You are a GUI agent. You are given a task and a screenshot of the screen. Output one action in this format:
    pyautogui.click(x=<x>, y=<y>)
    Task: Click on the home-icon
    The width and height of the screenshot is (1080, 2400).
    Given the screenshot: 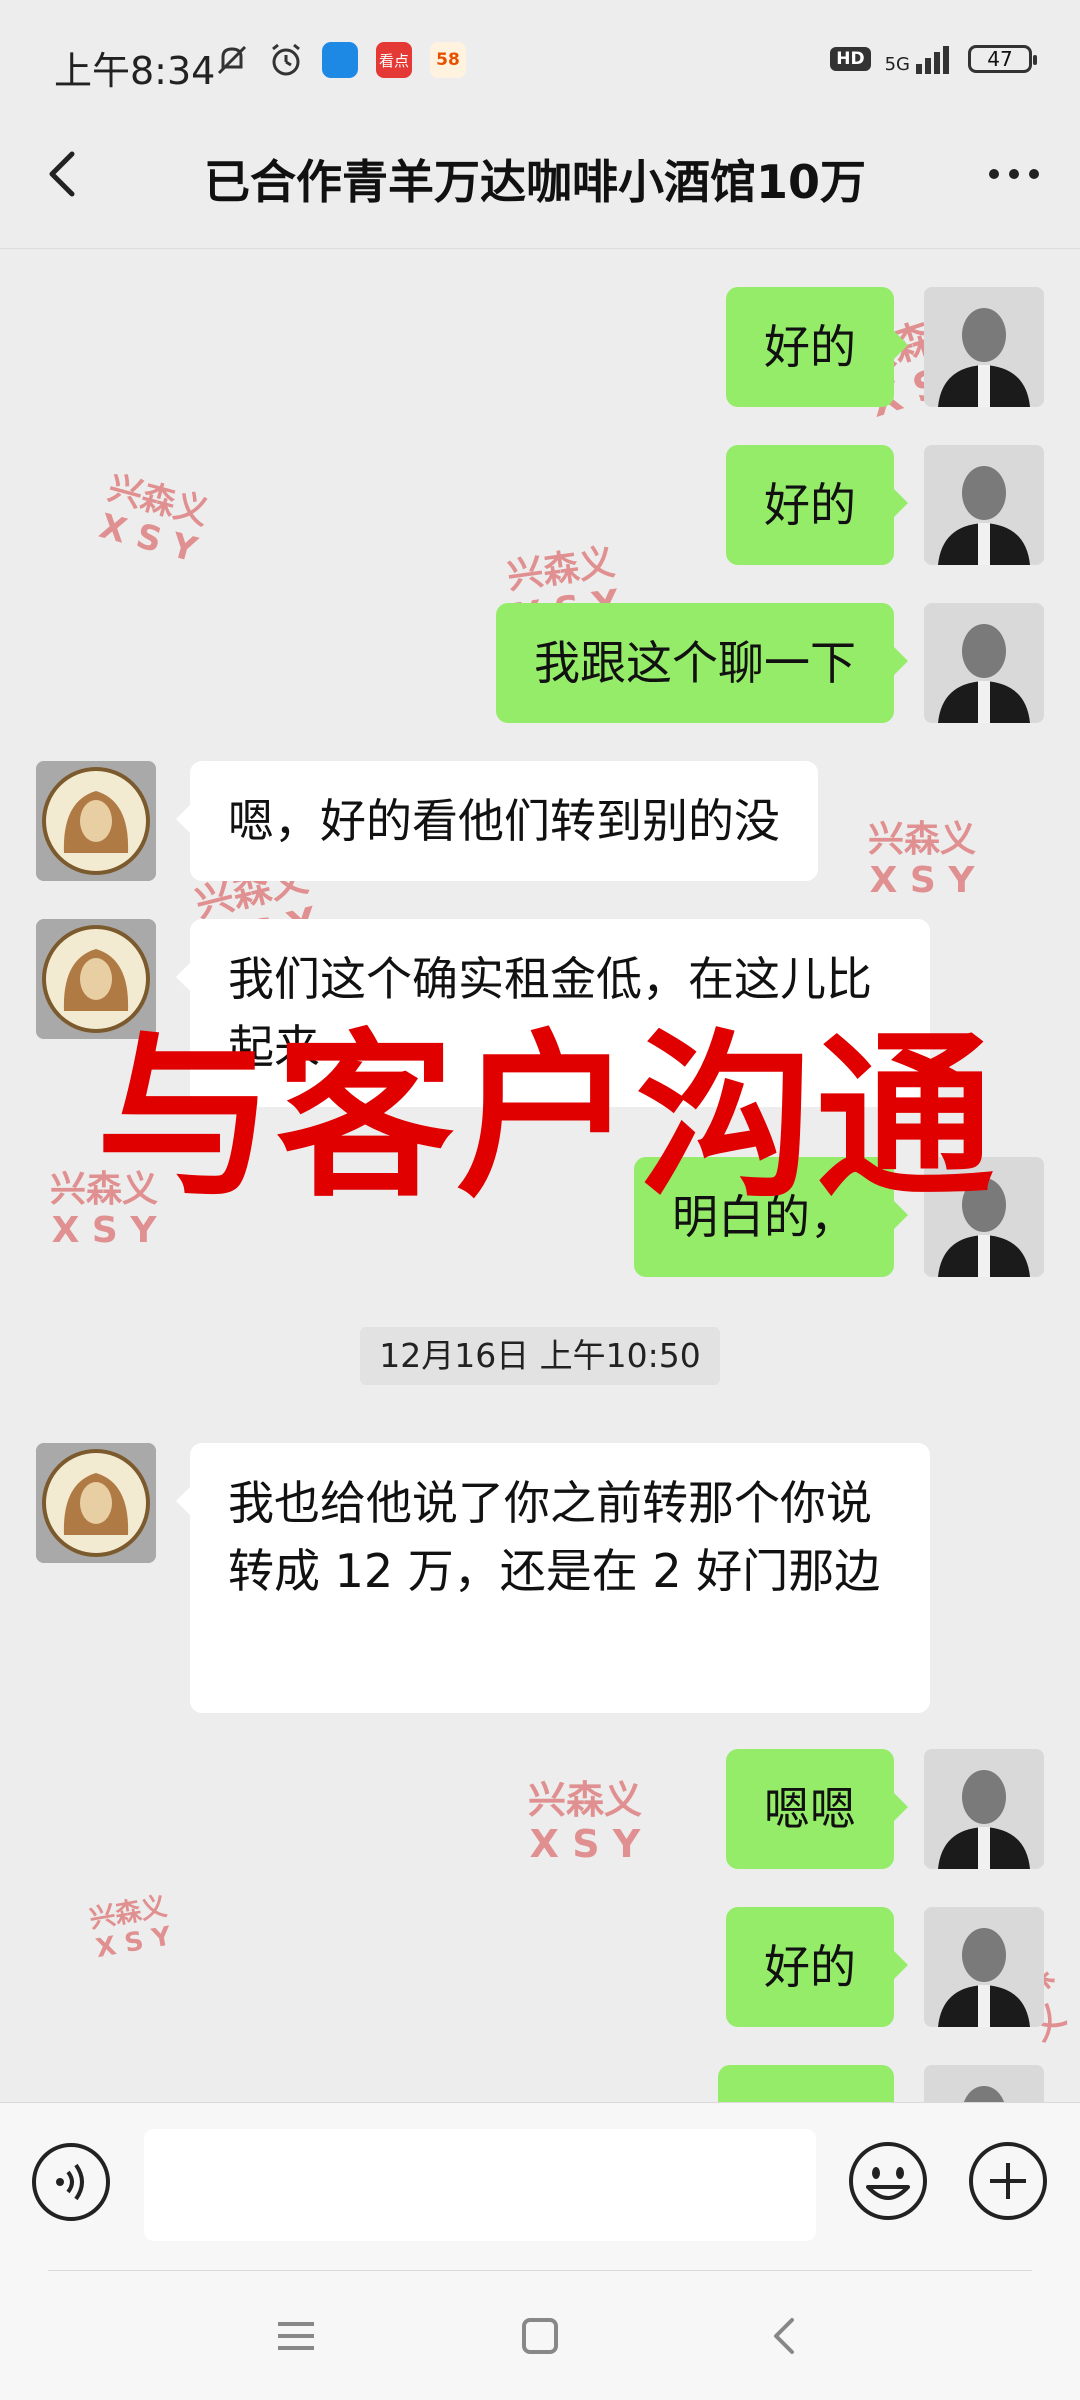 What is the action you would take?
    pyautogui.click(x=540, y=2336)
    